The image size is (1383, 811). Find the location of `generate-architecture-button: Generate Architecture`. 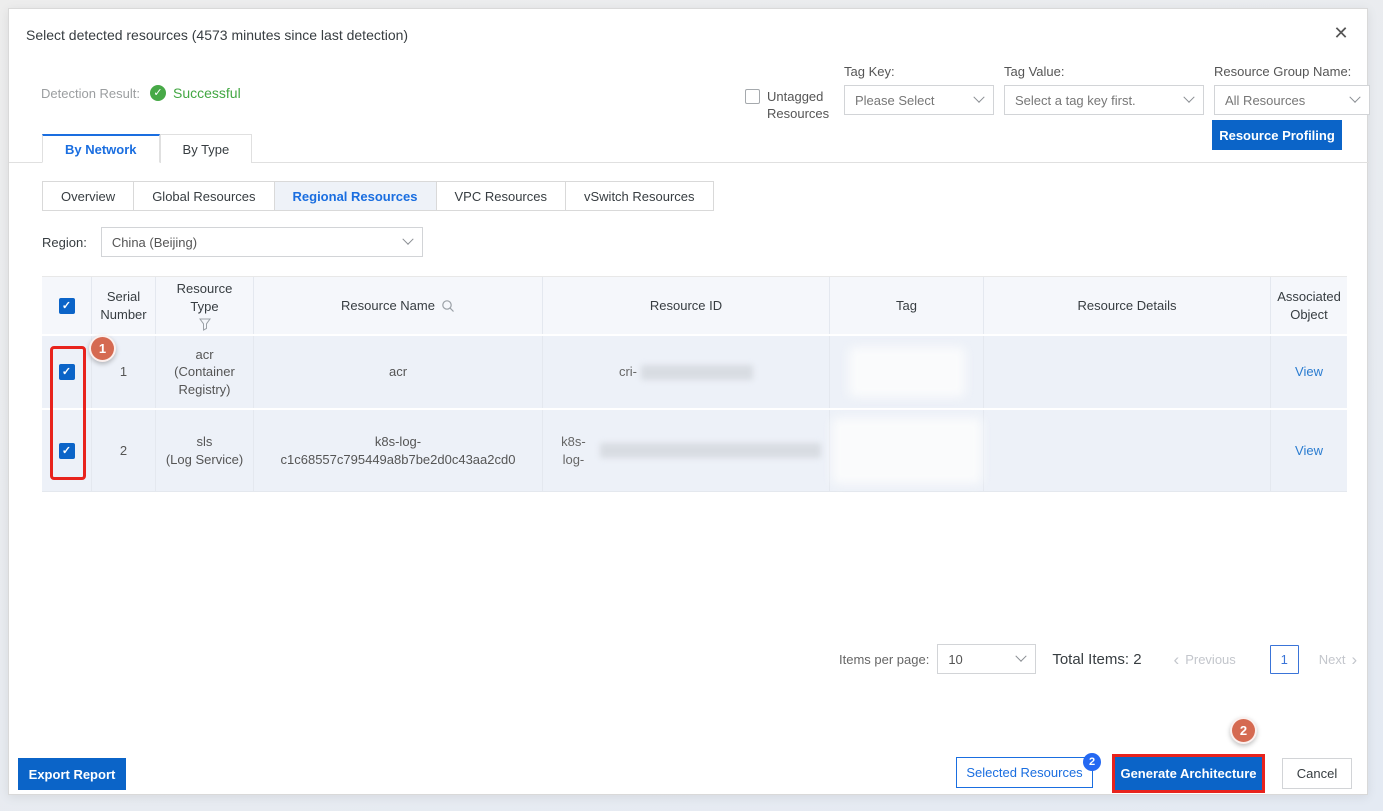

generate-architecture-button: Generate Architecture is located at coordinates (1188, 773).